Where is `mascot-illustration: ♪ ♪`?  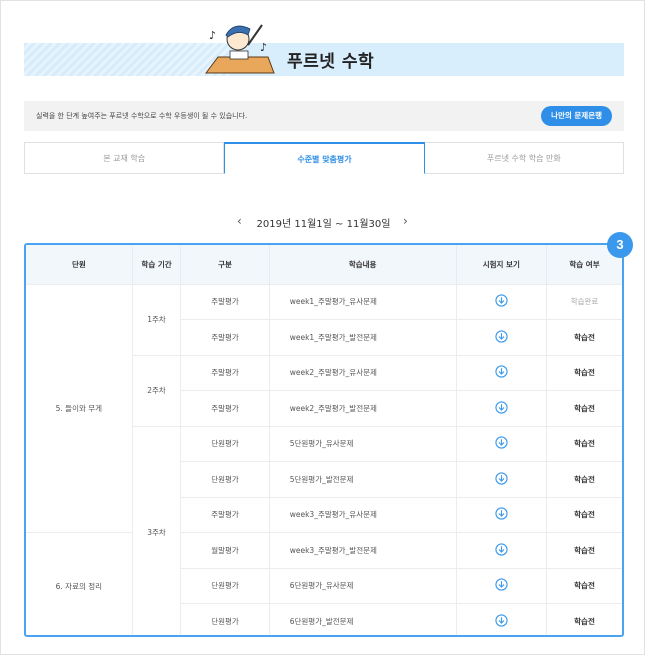 mascot-illustration: ♪ ♪ is located at coordinates (240, 49).